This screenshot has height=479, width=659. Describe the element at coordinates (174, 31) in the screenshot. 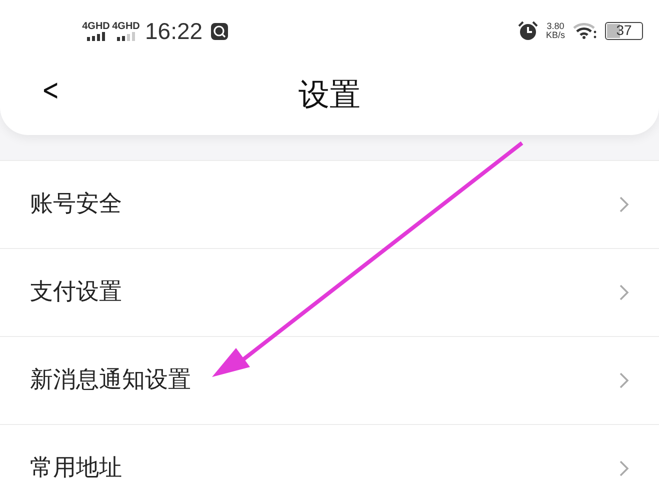

I see `clock-time: 16:22` at that location.